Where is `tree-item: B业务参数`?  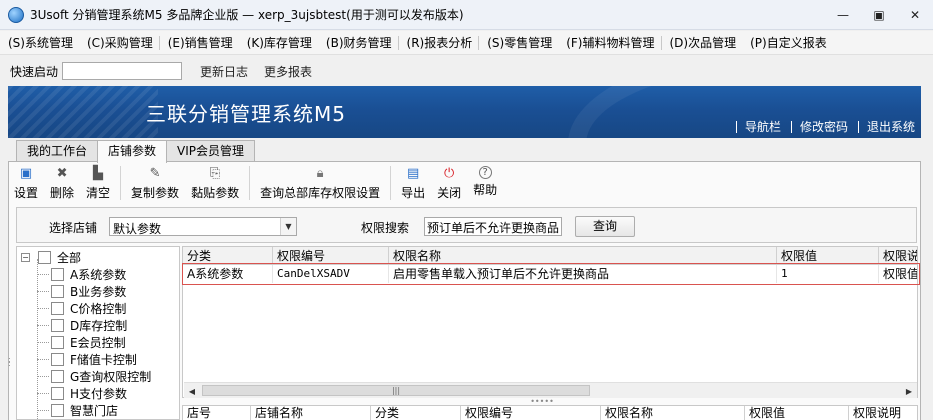
tree-item: B业务参数 is located at coordinates (81, 291).